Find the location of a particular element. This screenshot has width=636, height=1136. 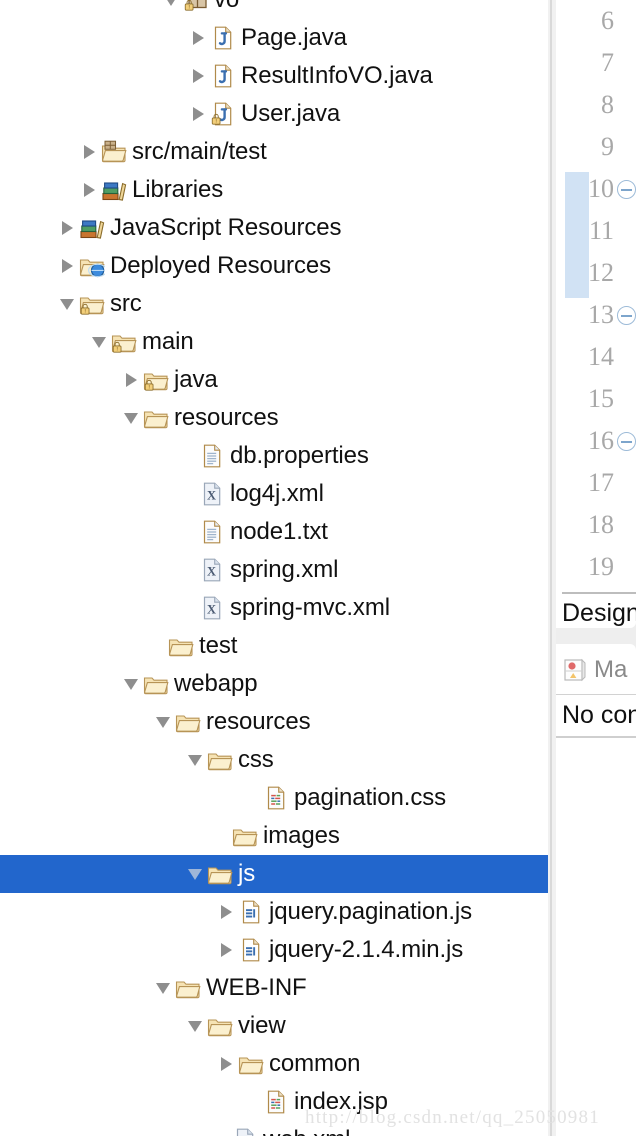

tree-row-label: webapp is located at coordinates (216, 683).